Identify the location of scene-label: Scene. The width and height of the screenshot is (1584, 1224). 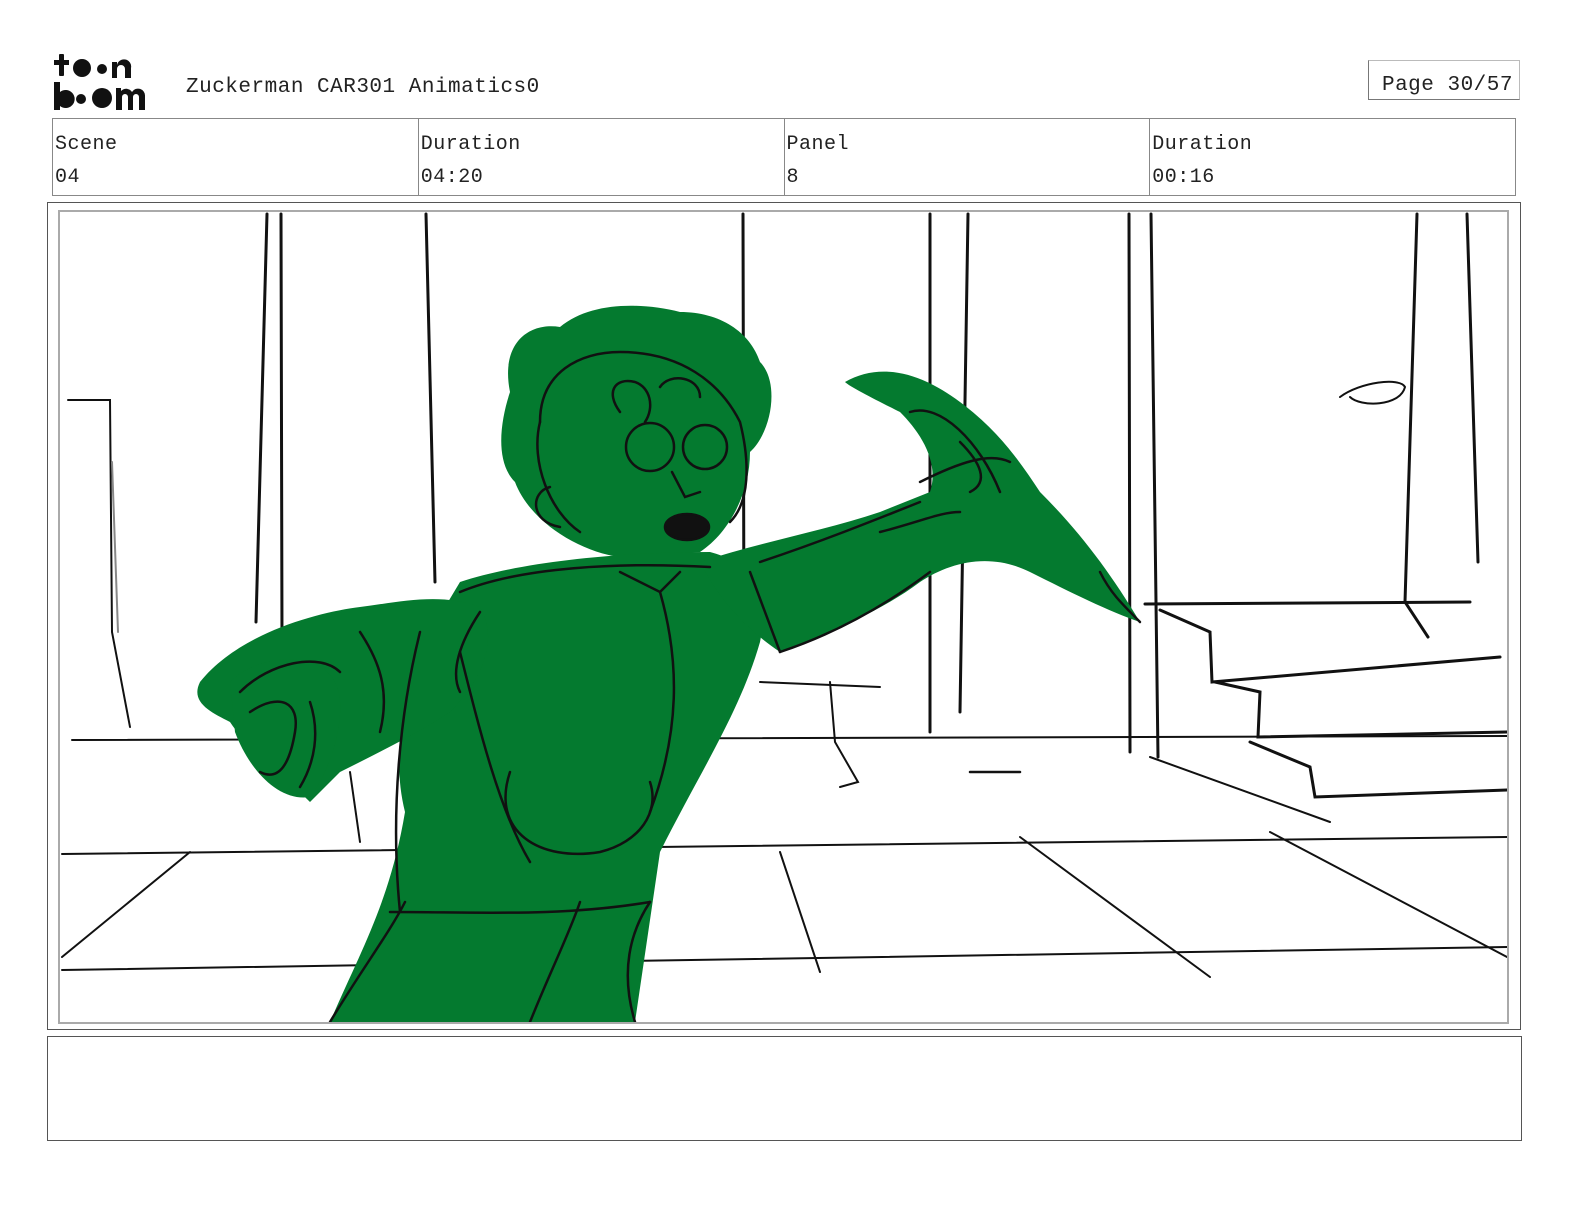
(86, 144).